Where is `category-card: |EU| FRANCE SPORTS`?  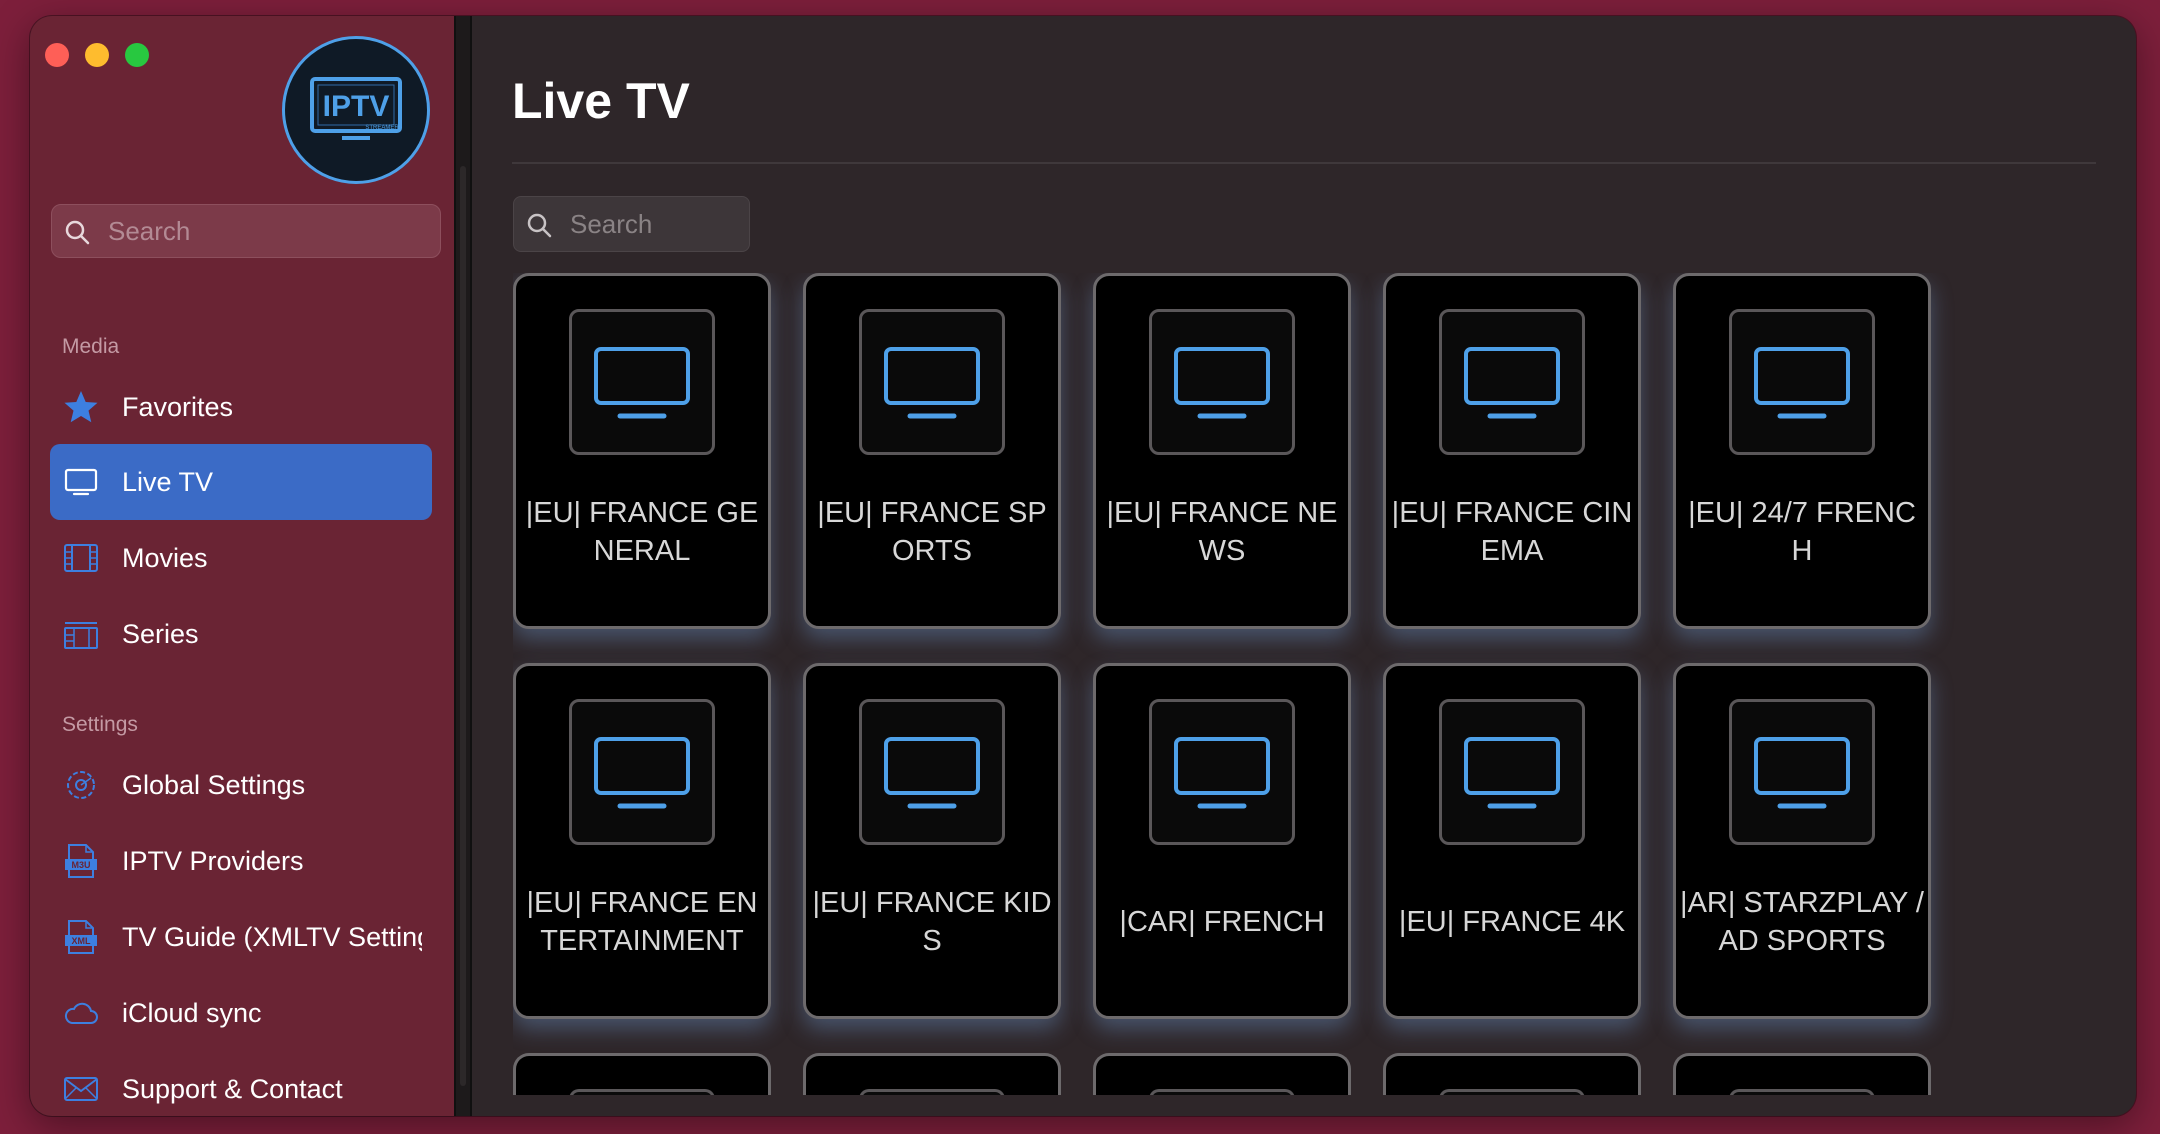
category-card: |EU| FRANCE SPORTS is located at coordinates (932, 451).